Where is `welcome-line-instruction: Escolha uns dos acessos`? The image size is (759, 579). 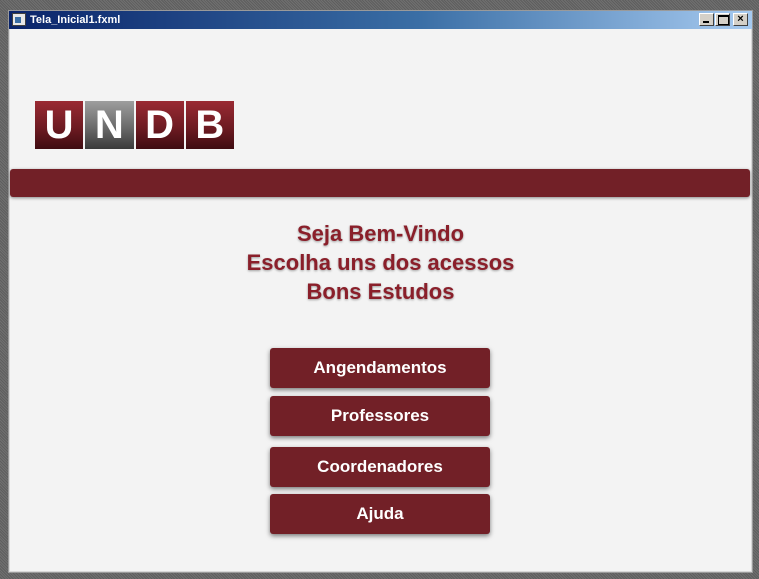
welcome-line-instruction: Escolha uns dos acessos is located at coordinates (380, 262).